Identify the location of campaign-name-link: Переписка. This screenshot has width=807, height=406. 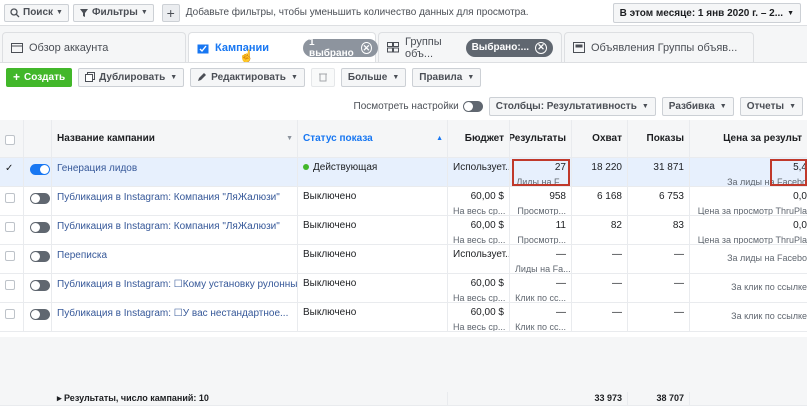
(82, 255).